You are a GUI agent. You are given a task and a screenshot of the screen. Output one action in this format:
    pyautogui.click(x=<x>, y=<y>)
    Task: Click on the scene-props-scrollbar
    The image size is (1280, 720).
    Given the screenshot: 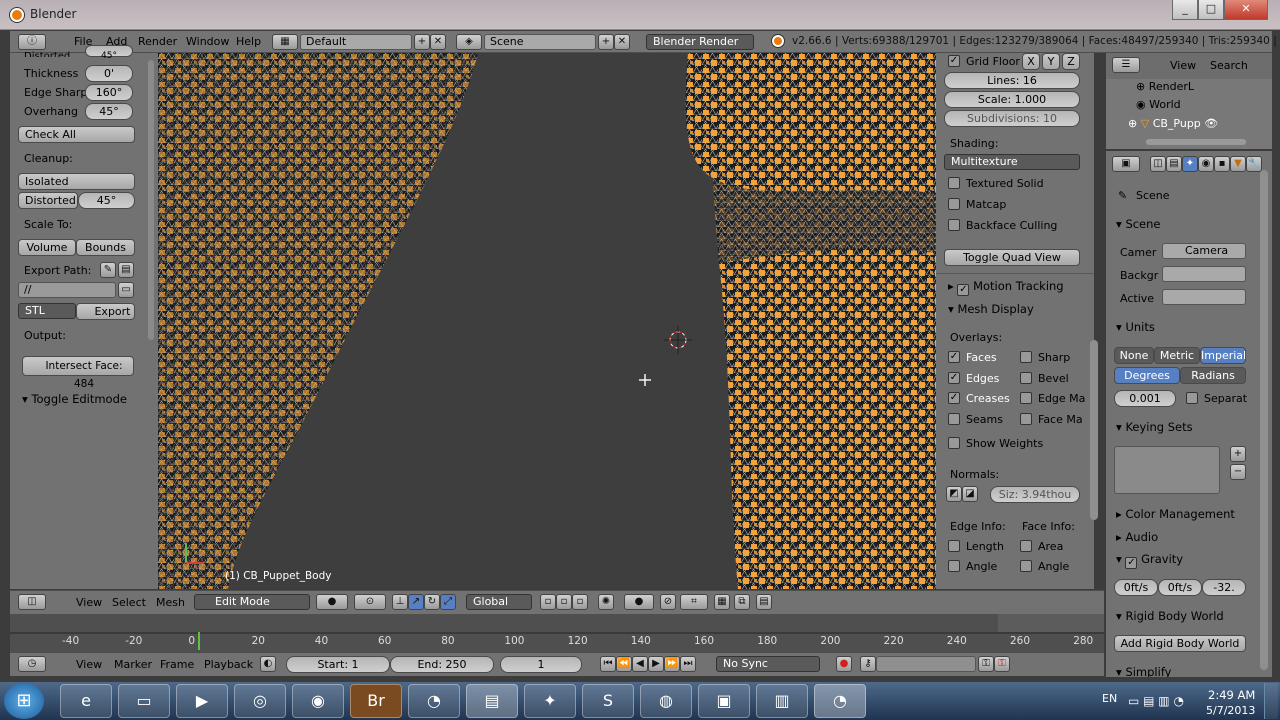 What is the action you would take?
    pyautogui.click(x=1264, y=420)
    